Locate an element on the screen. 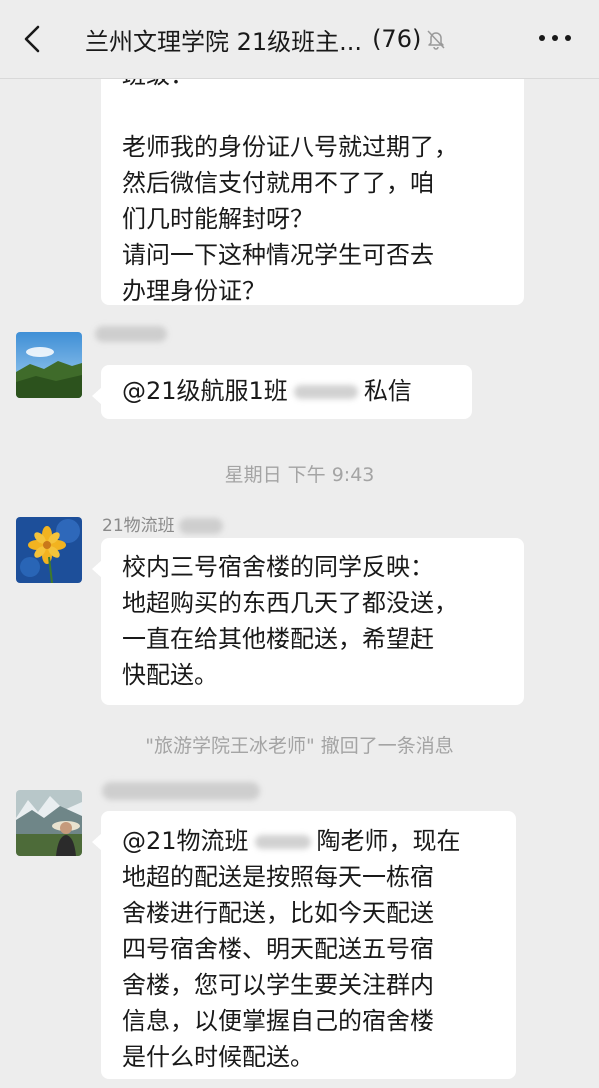 Image resolution: width=599 pixels, height=1088 pixels. flower-avatar-icon is located at coordinates (49, 550).